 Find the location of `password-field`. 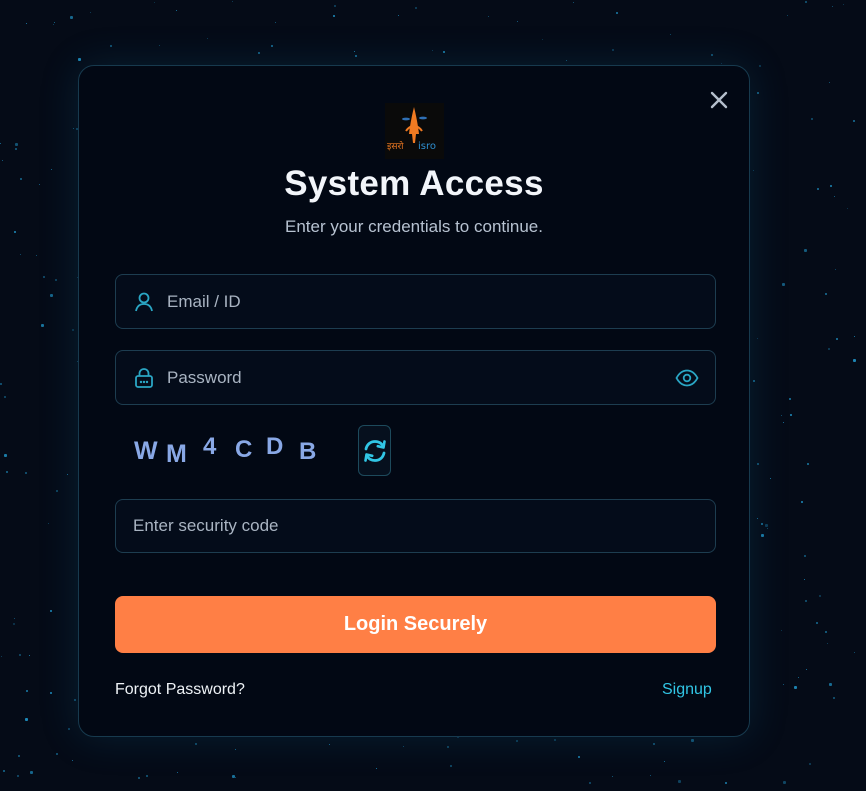

password-field is located at coordinates (415, 377).